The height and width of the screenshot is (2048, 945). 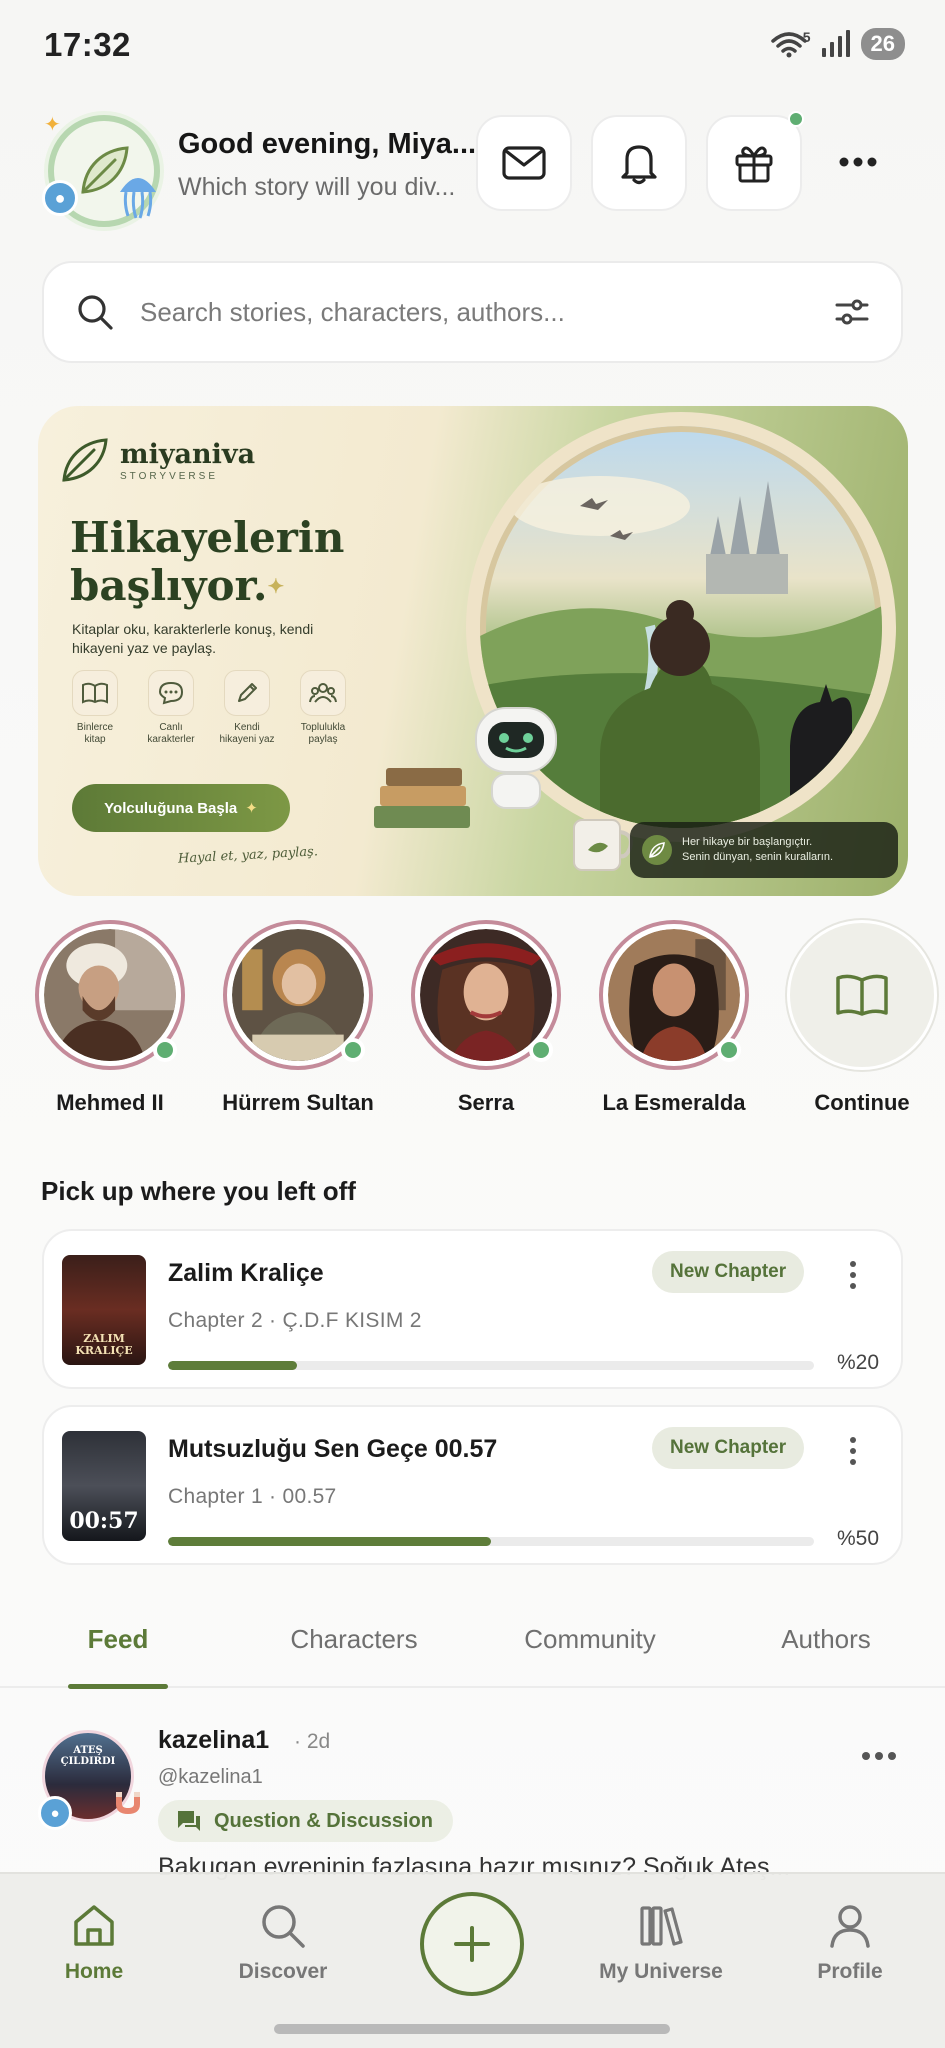 What do you see at coordinates (657, 850) in the screenshot?
I see `leaf-icon` at bounding box center [657, 850].